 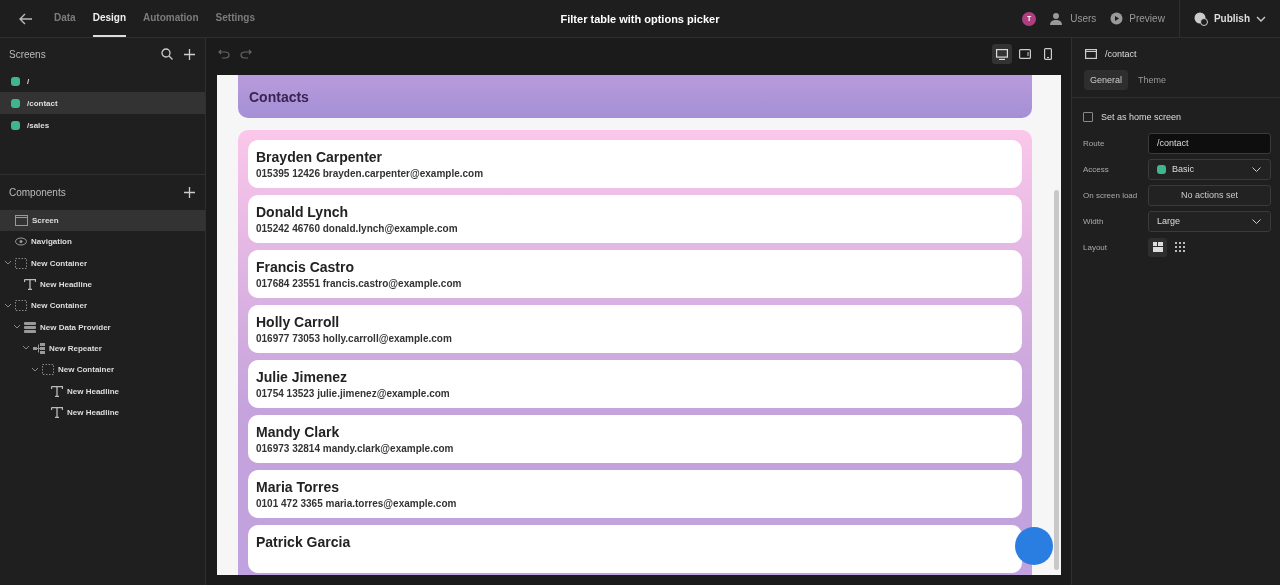 What do you see at coordinates (1121, 54) in the screenshot?
I see `screen-name: /contact` at bounding box center [1121, 54].